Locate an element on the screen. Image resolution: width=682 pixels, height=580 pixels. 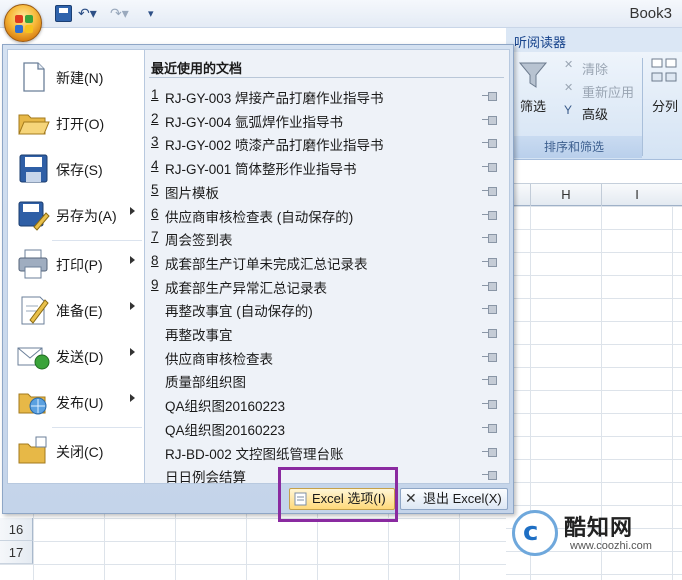
recent-document-name: 成套部生产订单未完成汇总记录表 is located at coordinates (266, 264).